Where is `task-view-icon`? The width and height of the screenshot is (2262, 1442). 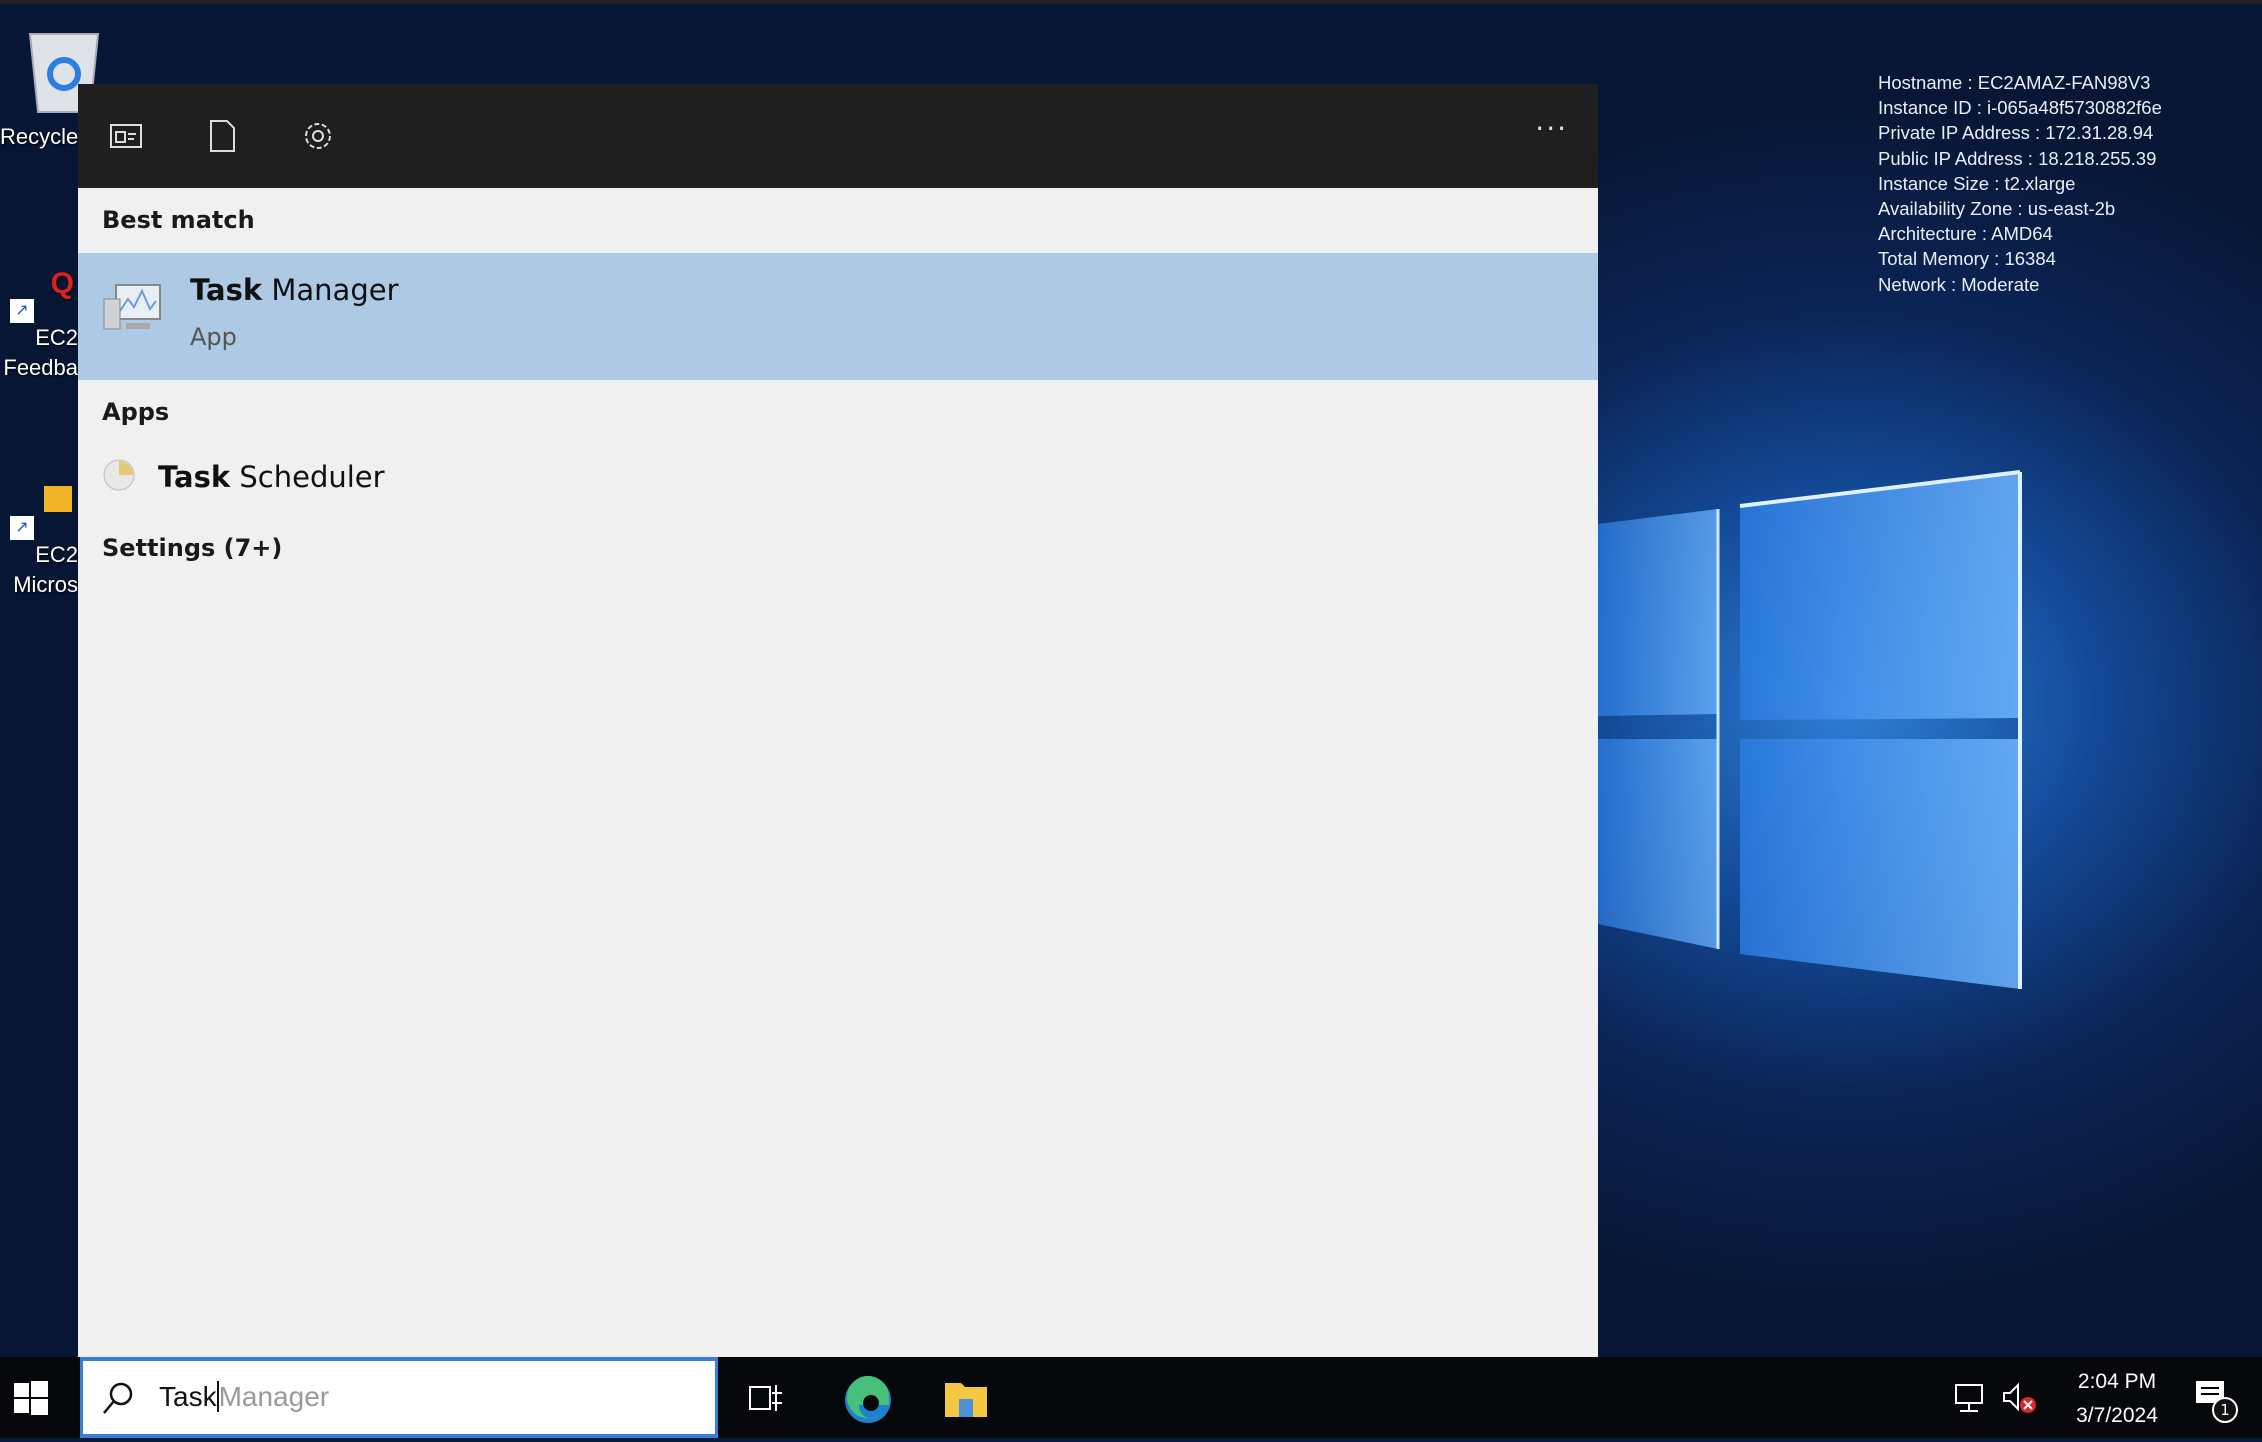 task-view-icon is located at coordinates (766, 1398).